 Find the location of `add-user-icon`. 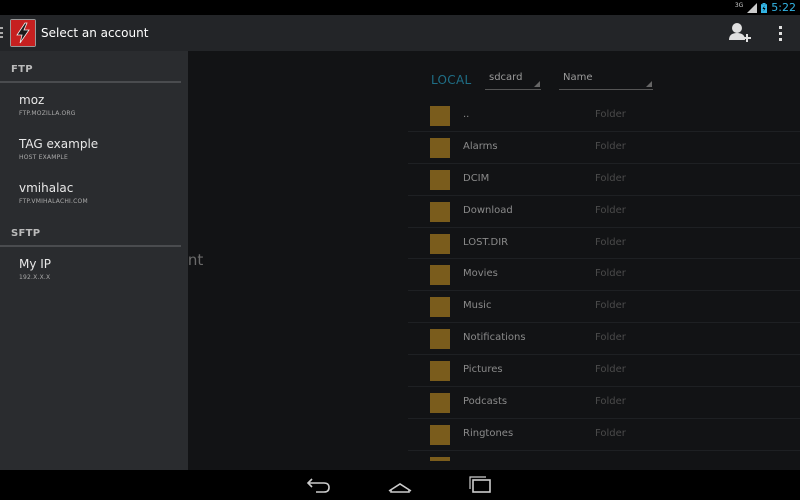

add-user-icon is located at coordinates (739, 33).